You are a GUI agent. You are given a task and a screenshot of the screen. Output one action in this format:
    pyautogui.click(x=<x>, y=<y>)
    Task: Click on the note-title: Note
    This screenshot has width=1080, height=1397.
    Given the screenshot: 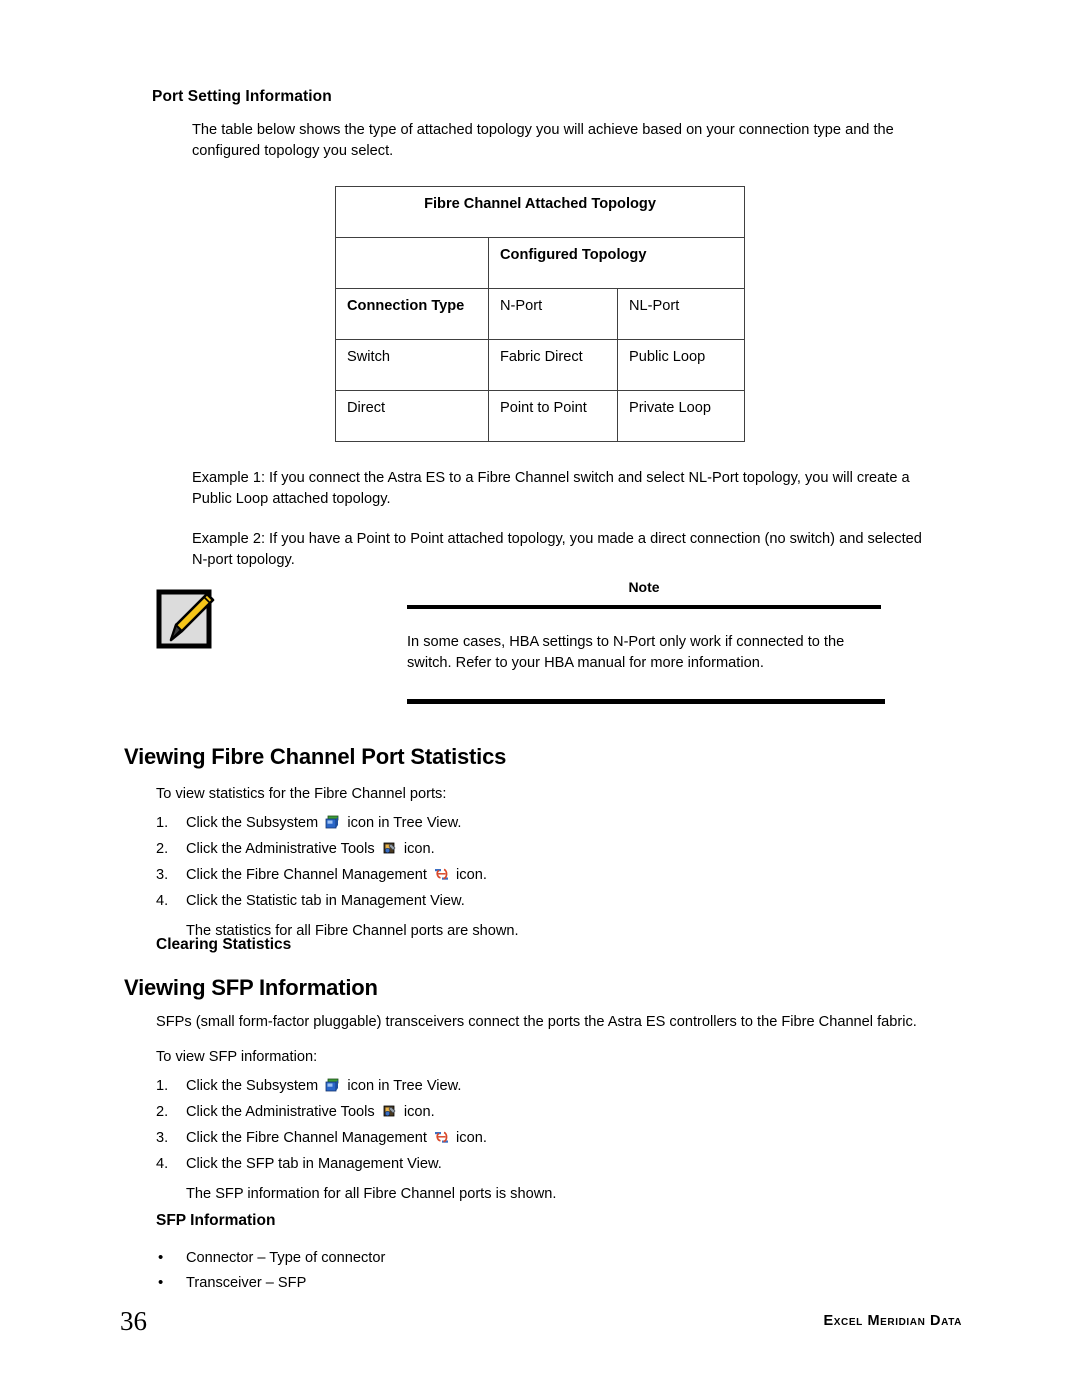 What is the action you would take?
    pyautogui.click(x=644, y=587)
    